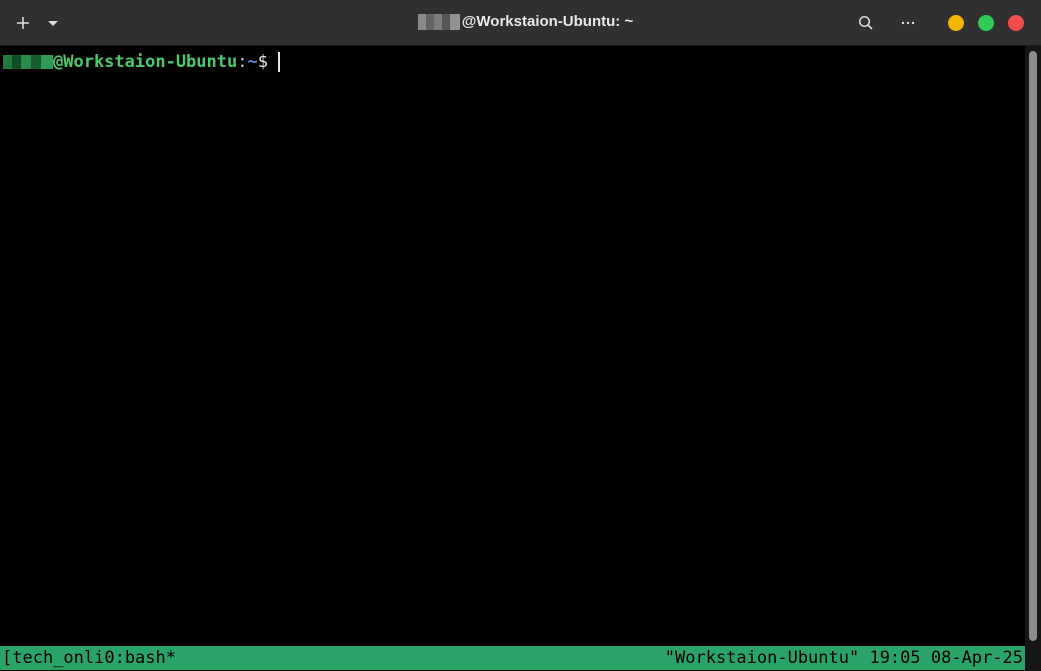 The height and width of the screenshot is (671, 1041). I want to click on prompt-line: @Workstaion-Ubuntu: ~ $, so click(141, 62).